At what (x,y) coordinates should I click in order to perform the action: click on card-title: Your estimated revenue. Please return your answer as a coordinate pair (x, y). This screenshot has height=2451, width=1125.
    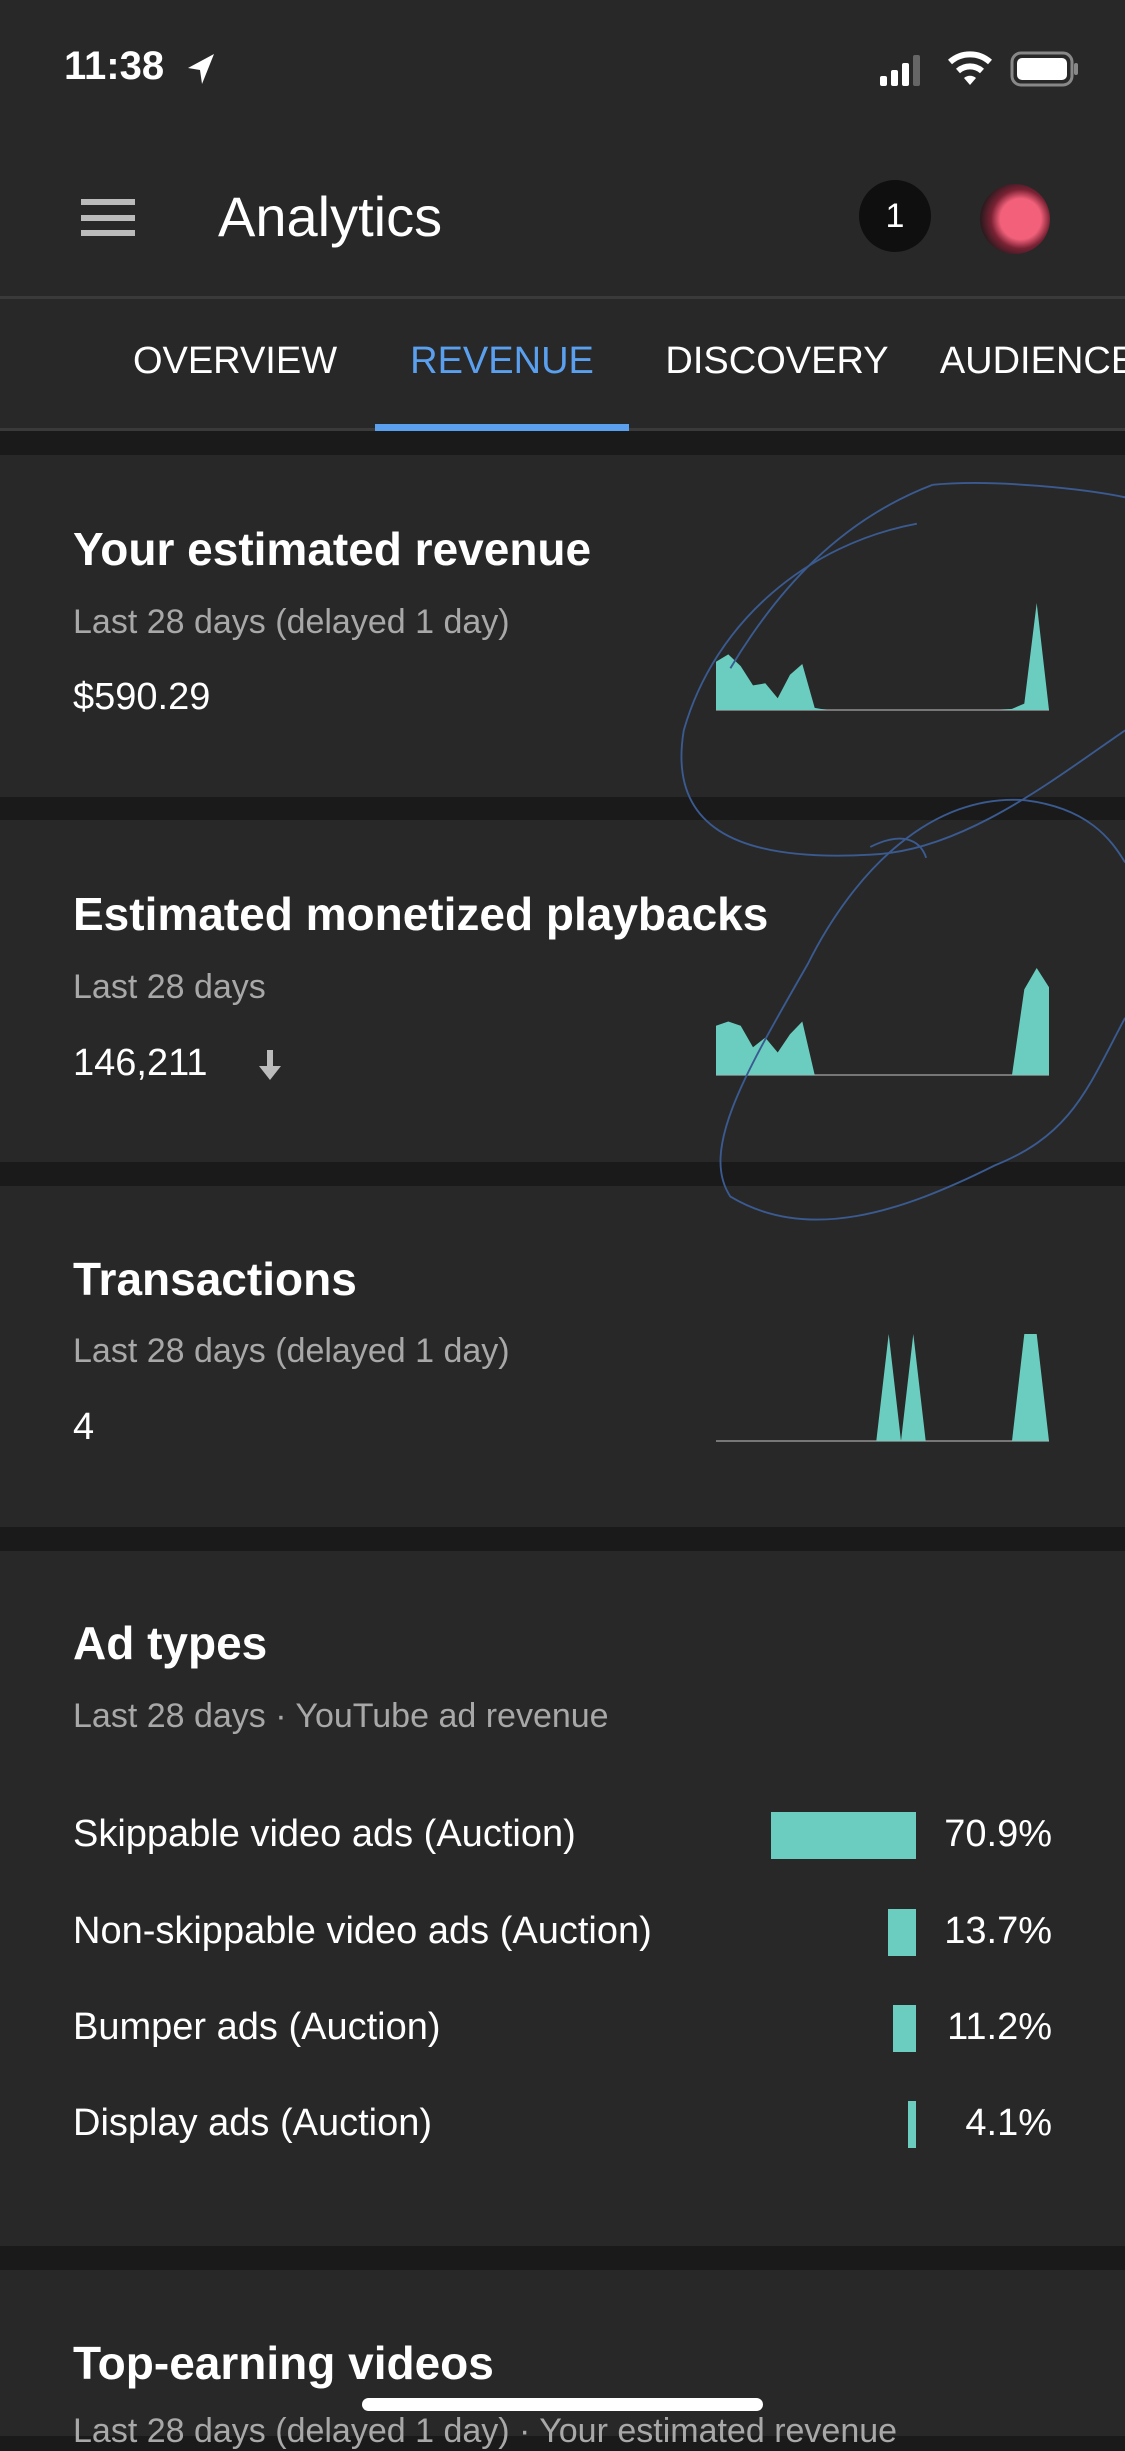
    Looking at the image, I should click on (332, 549).